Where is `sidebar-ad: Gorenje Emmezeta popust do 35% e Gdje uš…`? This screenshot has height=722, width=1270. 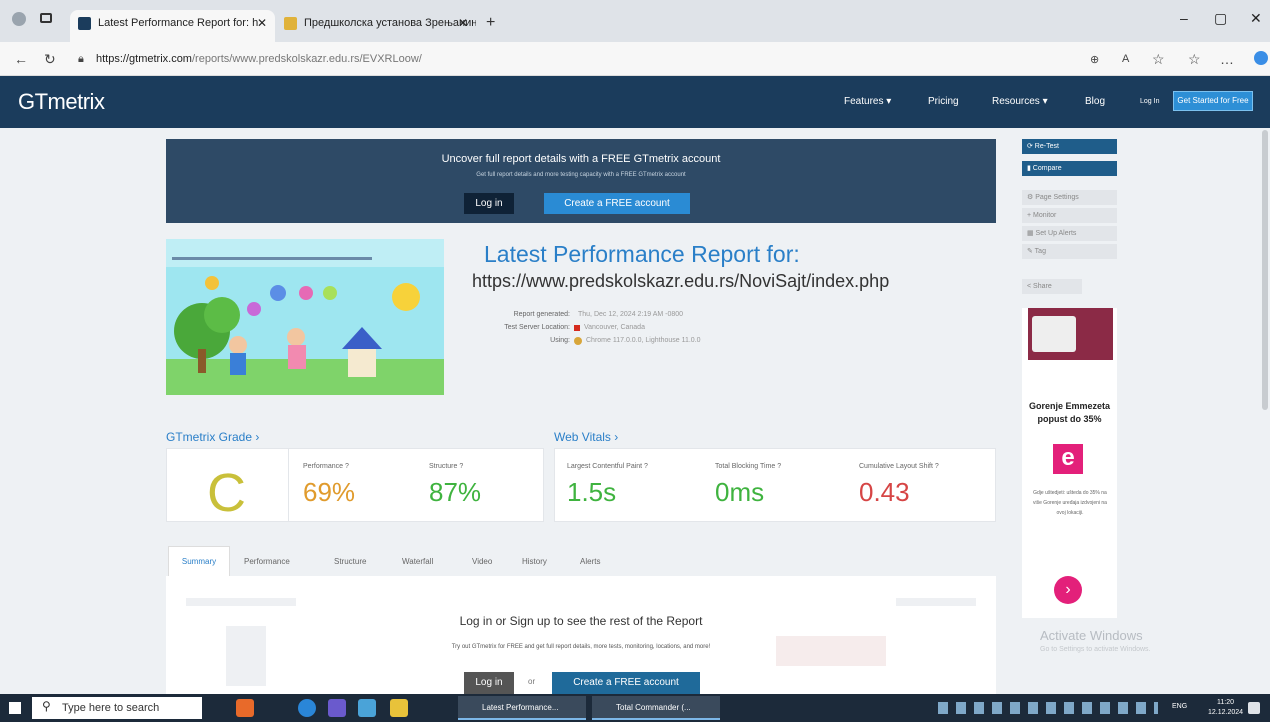
sidebar-ad: Gorenje Emmezeta popust do 35% e Gdje uš… is located at coordinates (1069, 463).